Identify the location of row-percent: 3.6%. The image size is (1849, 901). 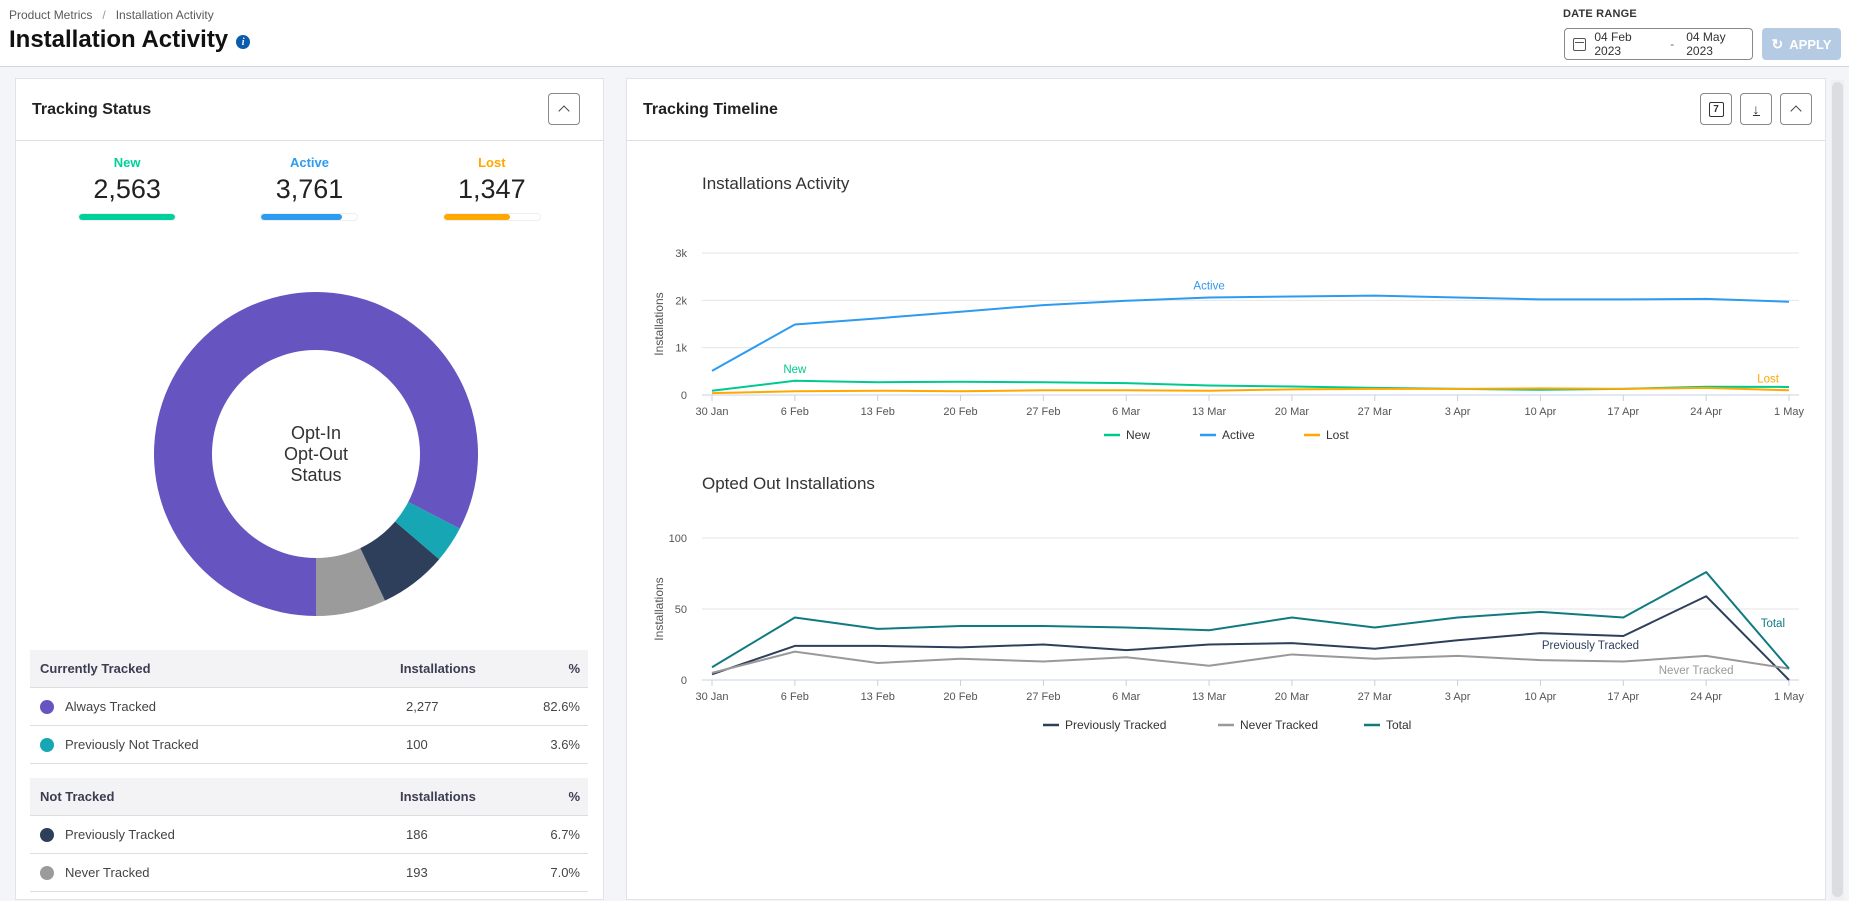
(565, 744).